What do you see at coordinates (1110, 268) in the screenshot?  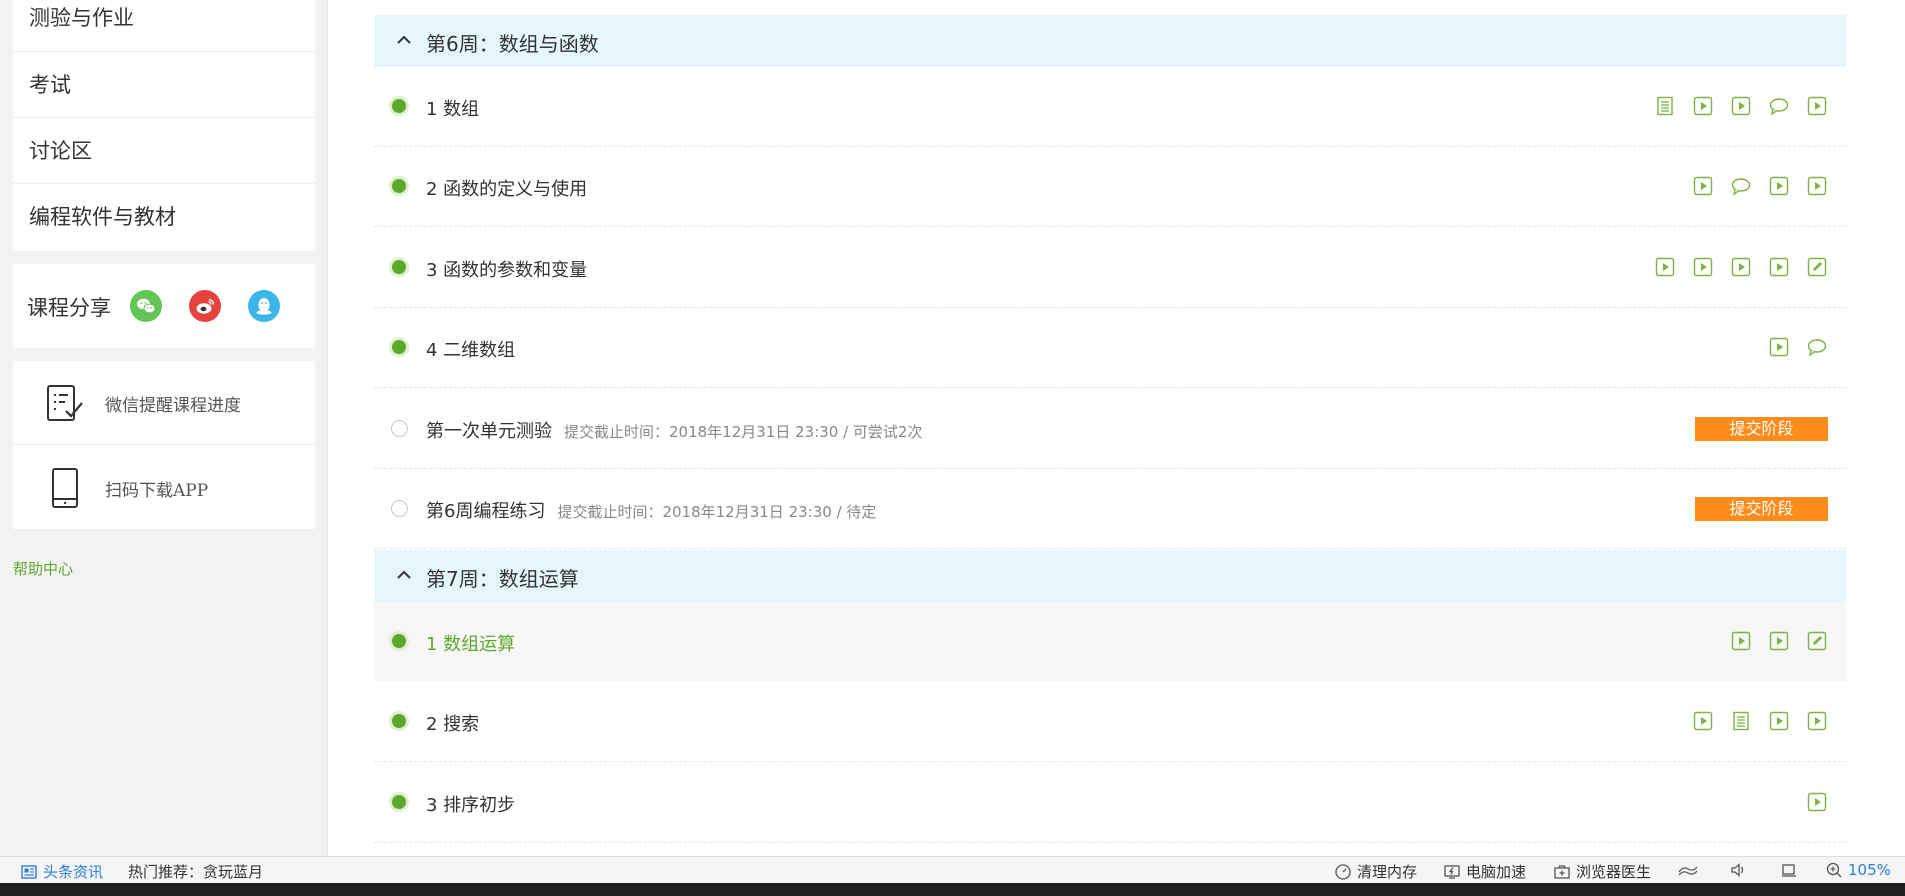 I see `lesson-row: 3 函数的参数和变量` at bounding box center [1110, 268].